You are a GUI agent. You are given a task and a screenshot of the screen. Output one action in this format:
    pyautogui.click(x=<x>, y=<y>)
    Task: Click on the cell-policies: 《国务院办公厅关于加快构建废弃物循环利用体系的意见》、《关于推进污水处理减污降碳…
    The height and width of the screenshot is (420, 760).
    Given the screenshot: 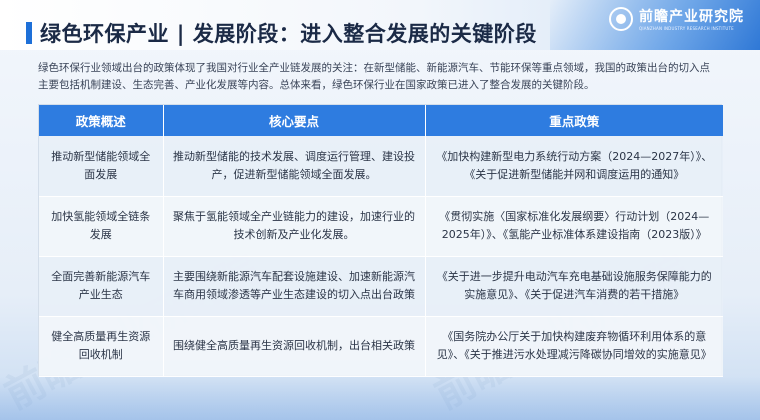 What is the action you would take?
    pyautogui.click(x=574, y=346)
    